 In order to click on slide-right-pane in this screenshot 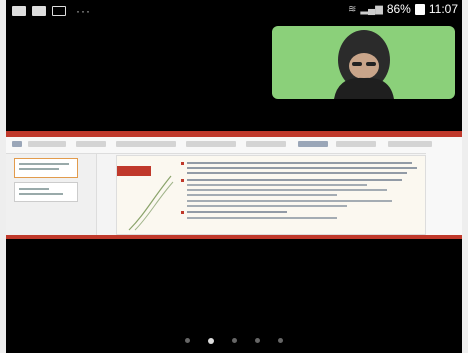, I will do `click(444, 195)`.